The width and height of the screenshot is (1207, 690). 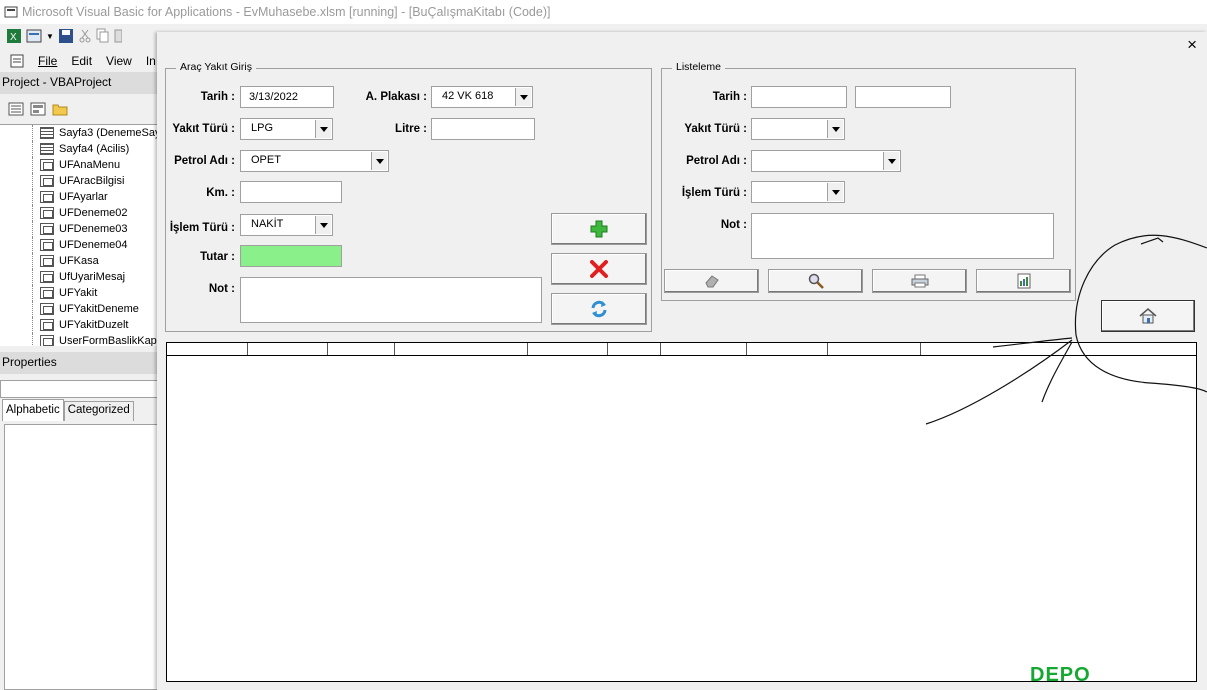 What do you see at coordinates (80, 309) in the screenshot?
I see `tree-item: UFYakitDeneme` at bounding box center [80, 309].